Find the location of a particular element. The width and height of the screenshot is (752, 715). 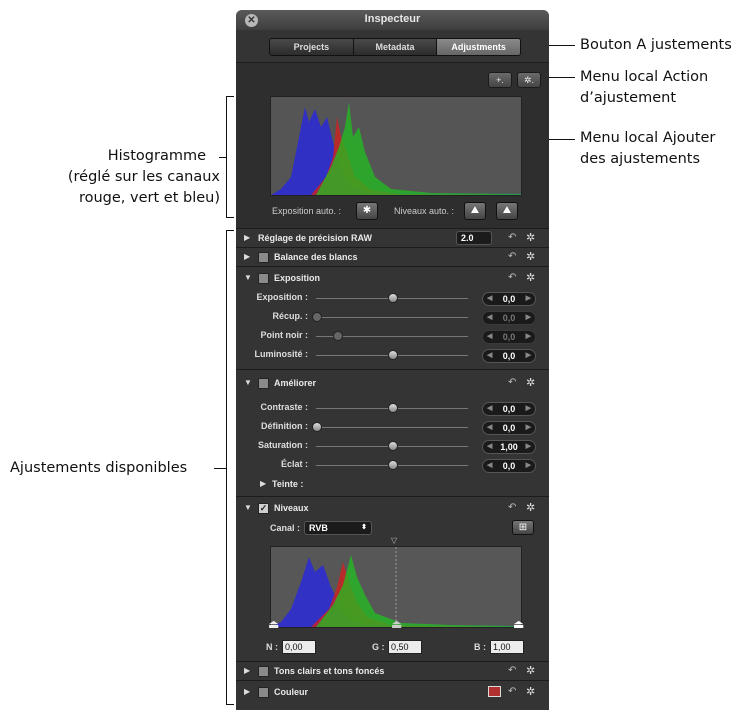

bracket-histogram-top is located at coordinates (230, 96).